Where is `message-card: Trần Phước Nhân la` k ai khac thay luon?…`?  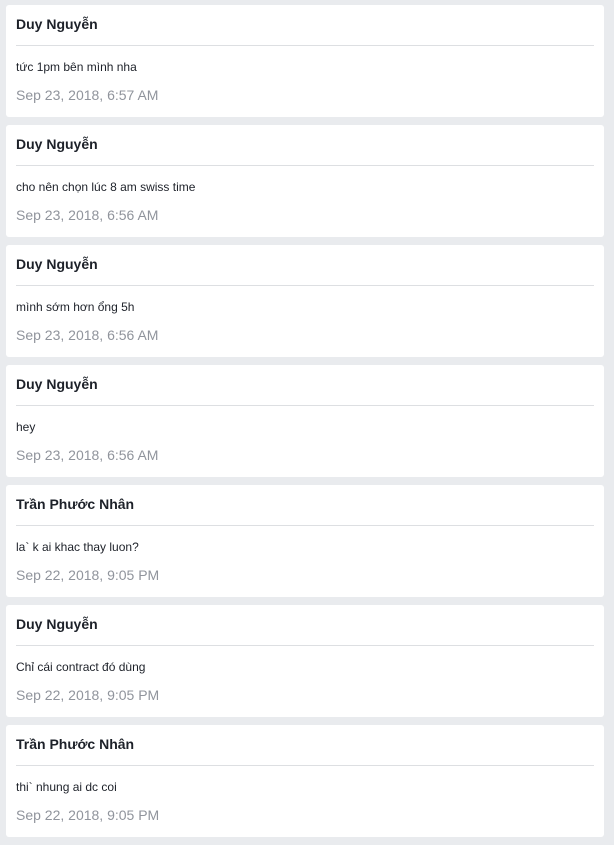
message-card: Trần Phước Nhân la` k ai khac thay luon?… is located at coordinates (305, 541).